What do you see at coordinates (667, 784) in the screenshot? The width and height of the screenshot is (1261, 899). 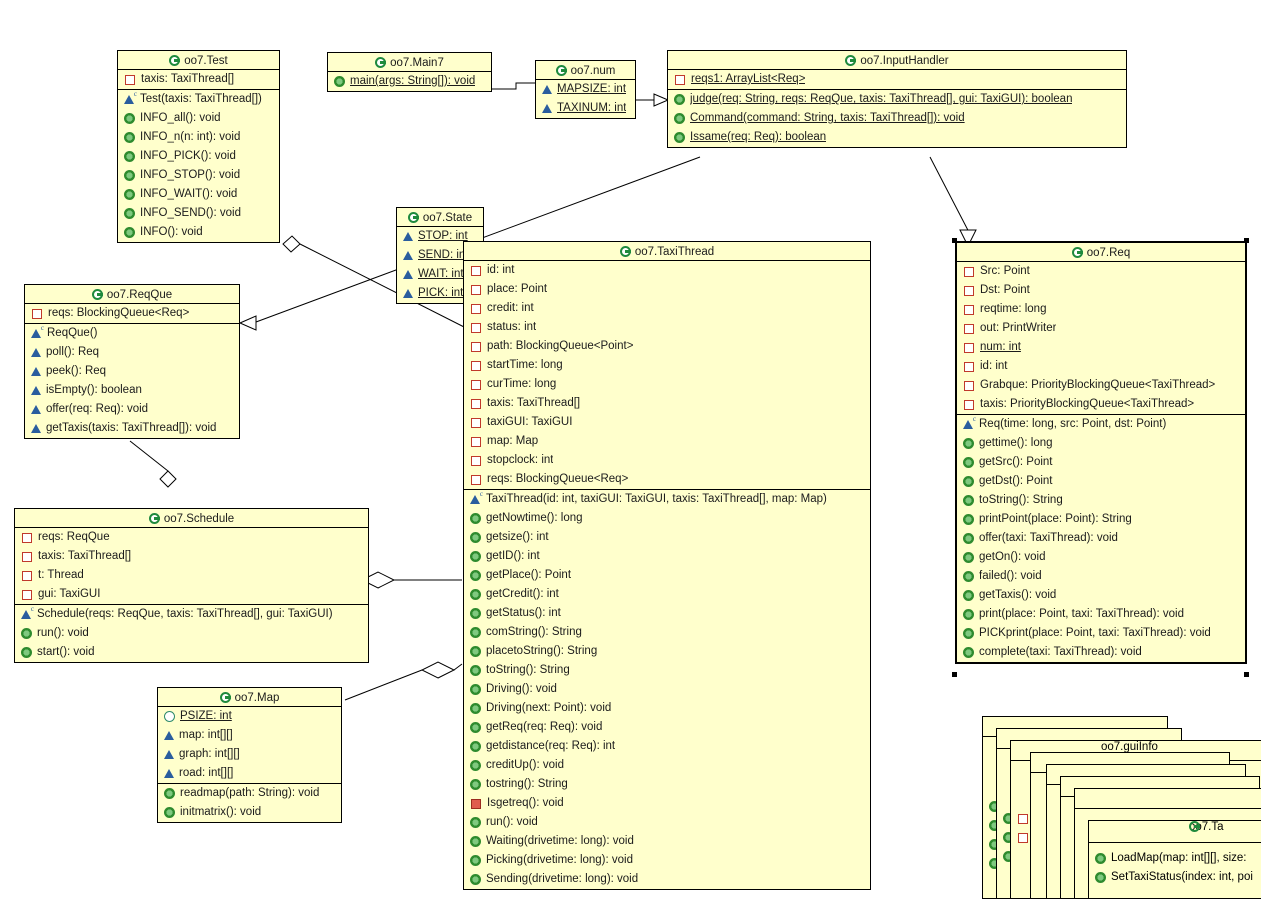 I see `method-row: tostring(): String` at bounding box center [667, 784].